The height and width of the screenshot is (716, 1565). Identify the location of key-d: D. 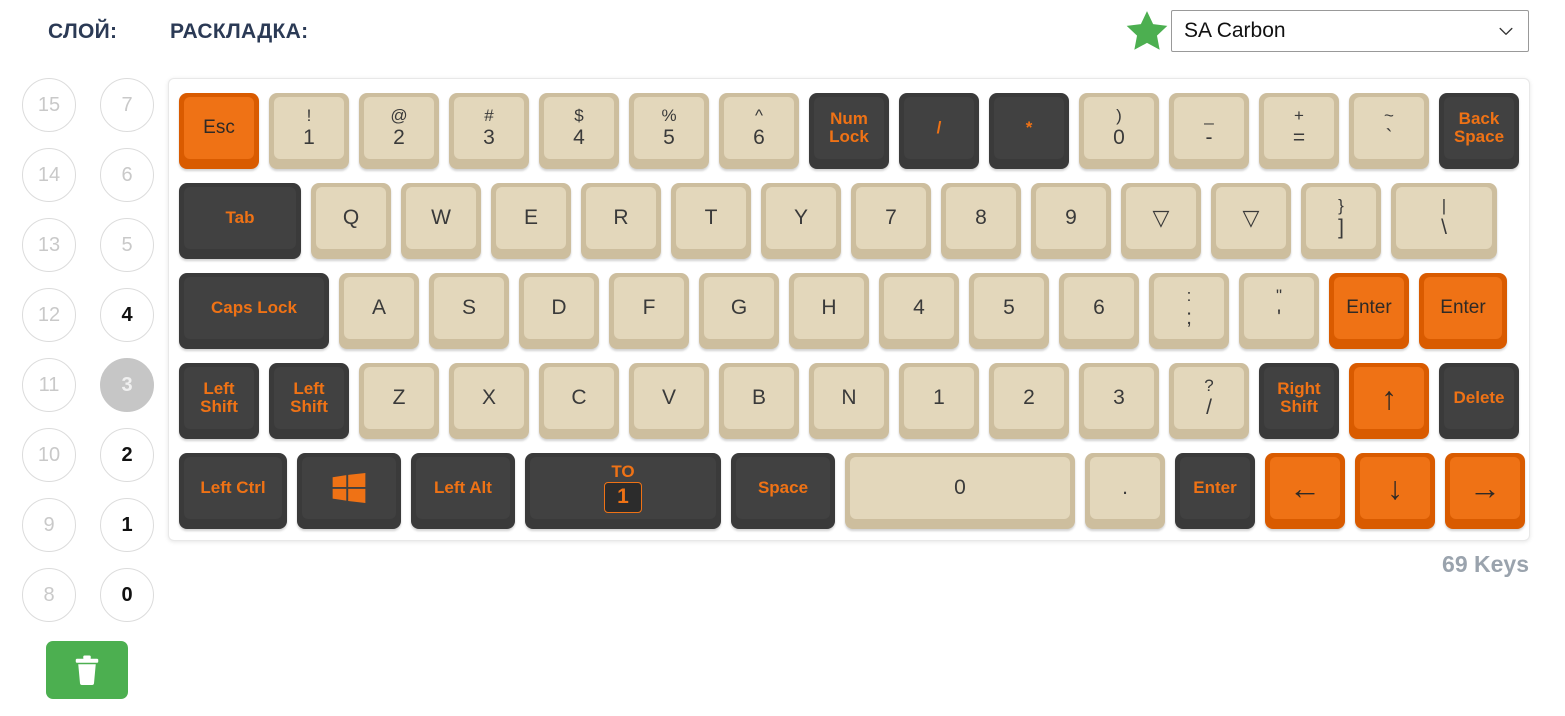
(559, 311).